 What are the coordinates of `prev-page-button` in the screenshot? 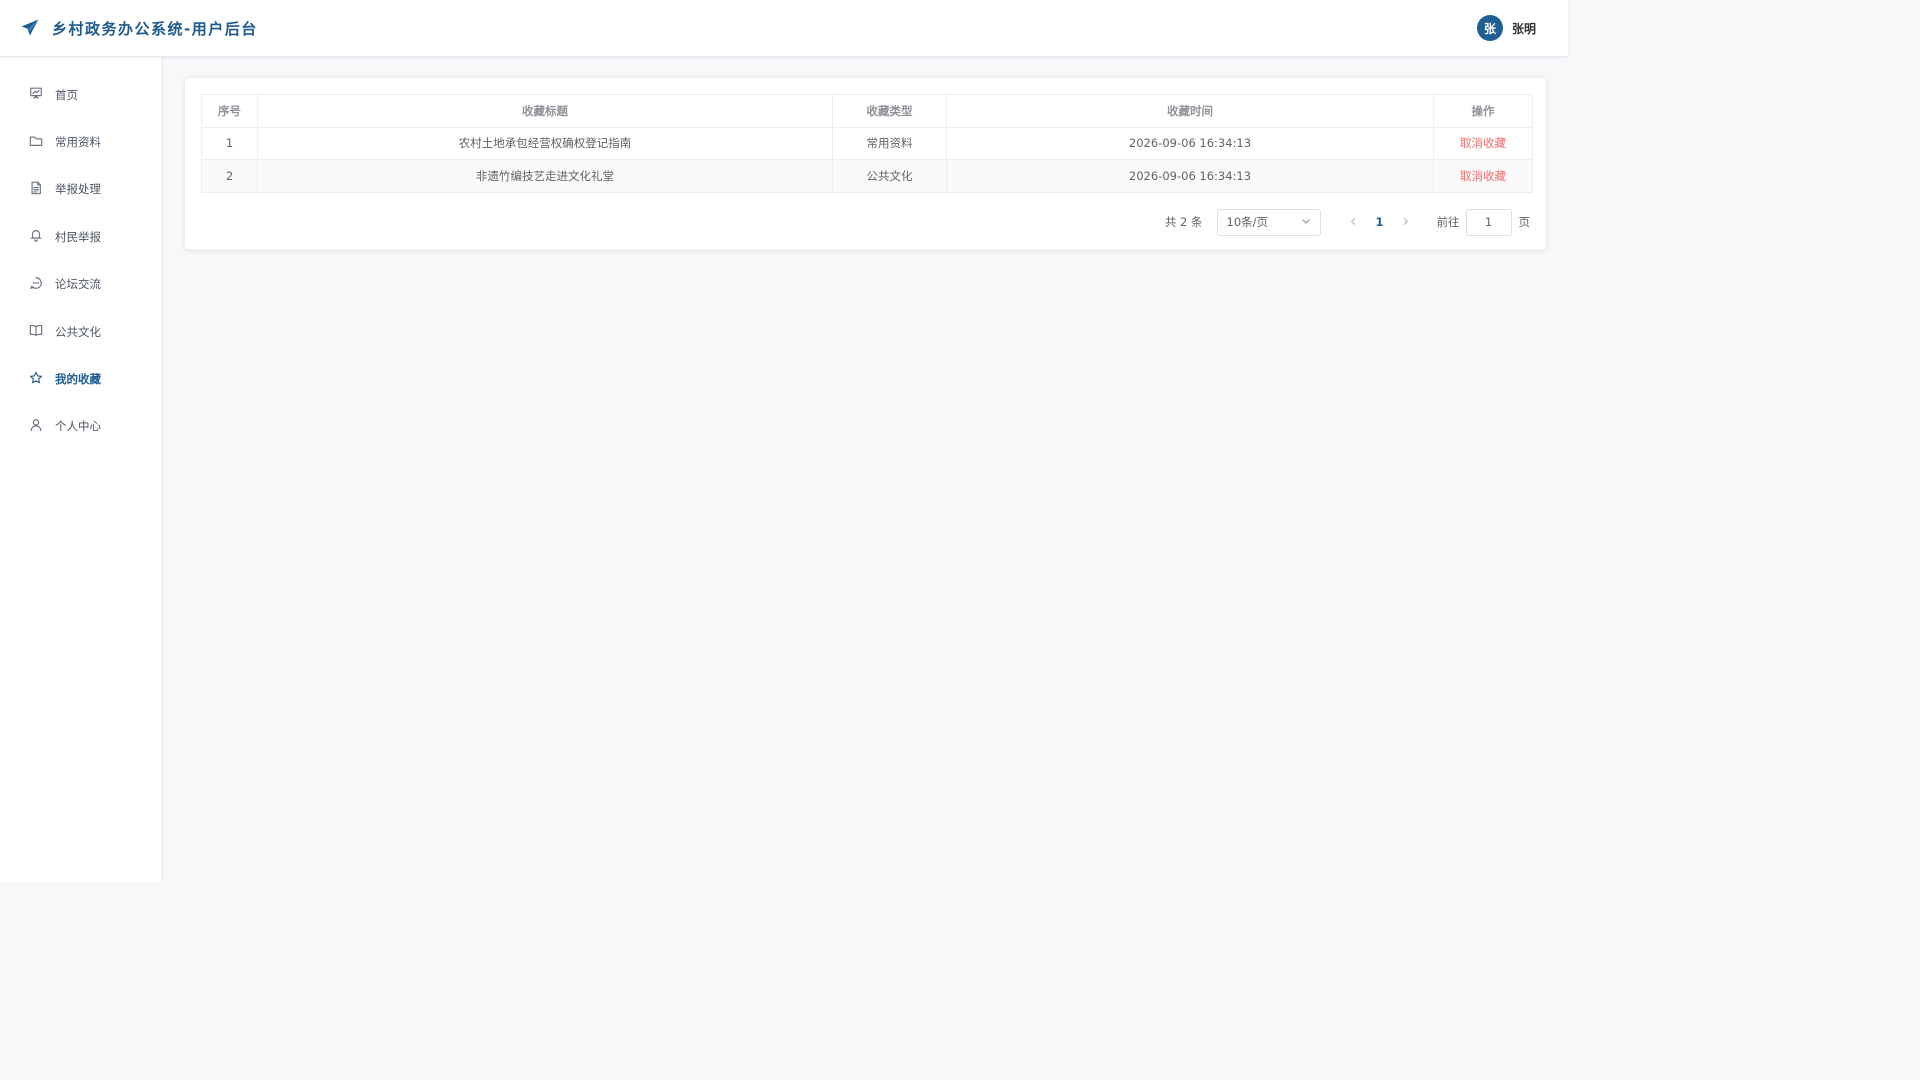 It's located at (1354, 222).